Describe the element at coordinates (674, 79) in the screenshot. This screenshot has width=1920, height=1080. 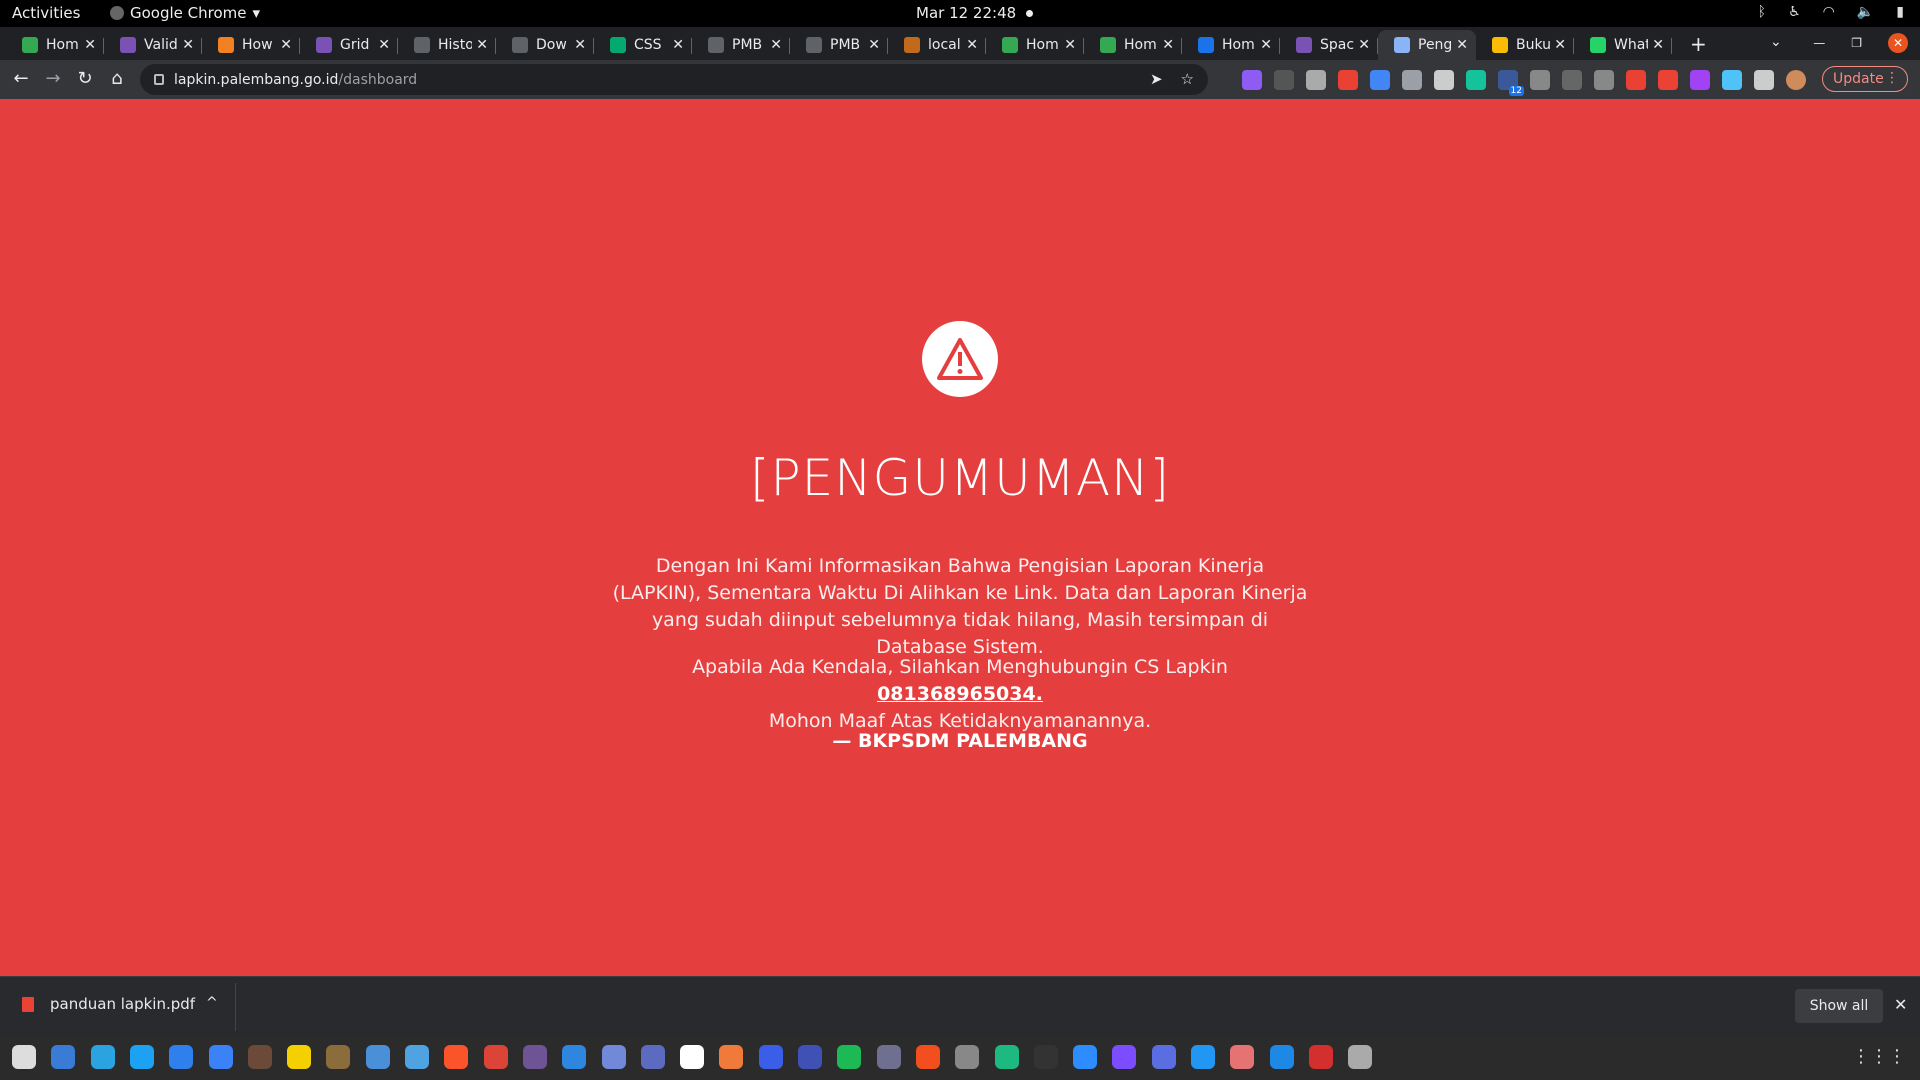
I see `address-bar: lapkin.palembang.go.id/dashboard ➤ ☆` at that location.